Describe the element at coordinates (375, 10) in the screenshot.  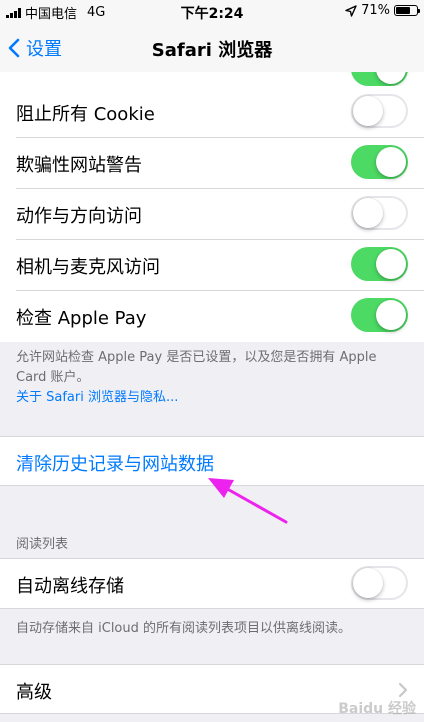
I see `battery-percent: 71%` at that location.